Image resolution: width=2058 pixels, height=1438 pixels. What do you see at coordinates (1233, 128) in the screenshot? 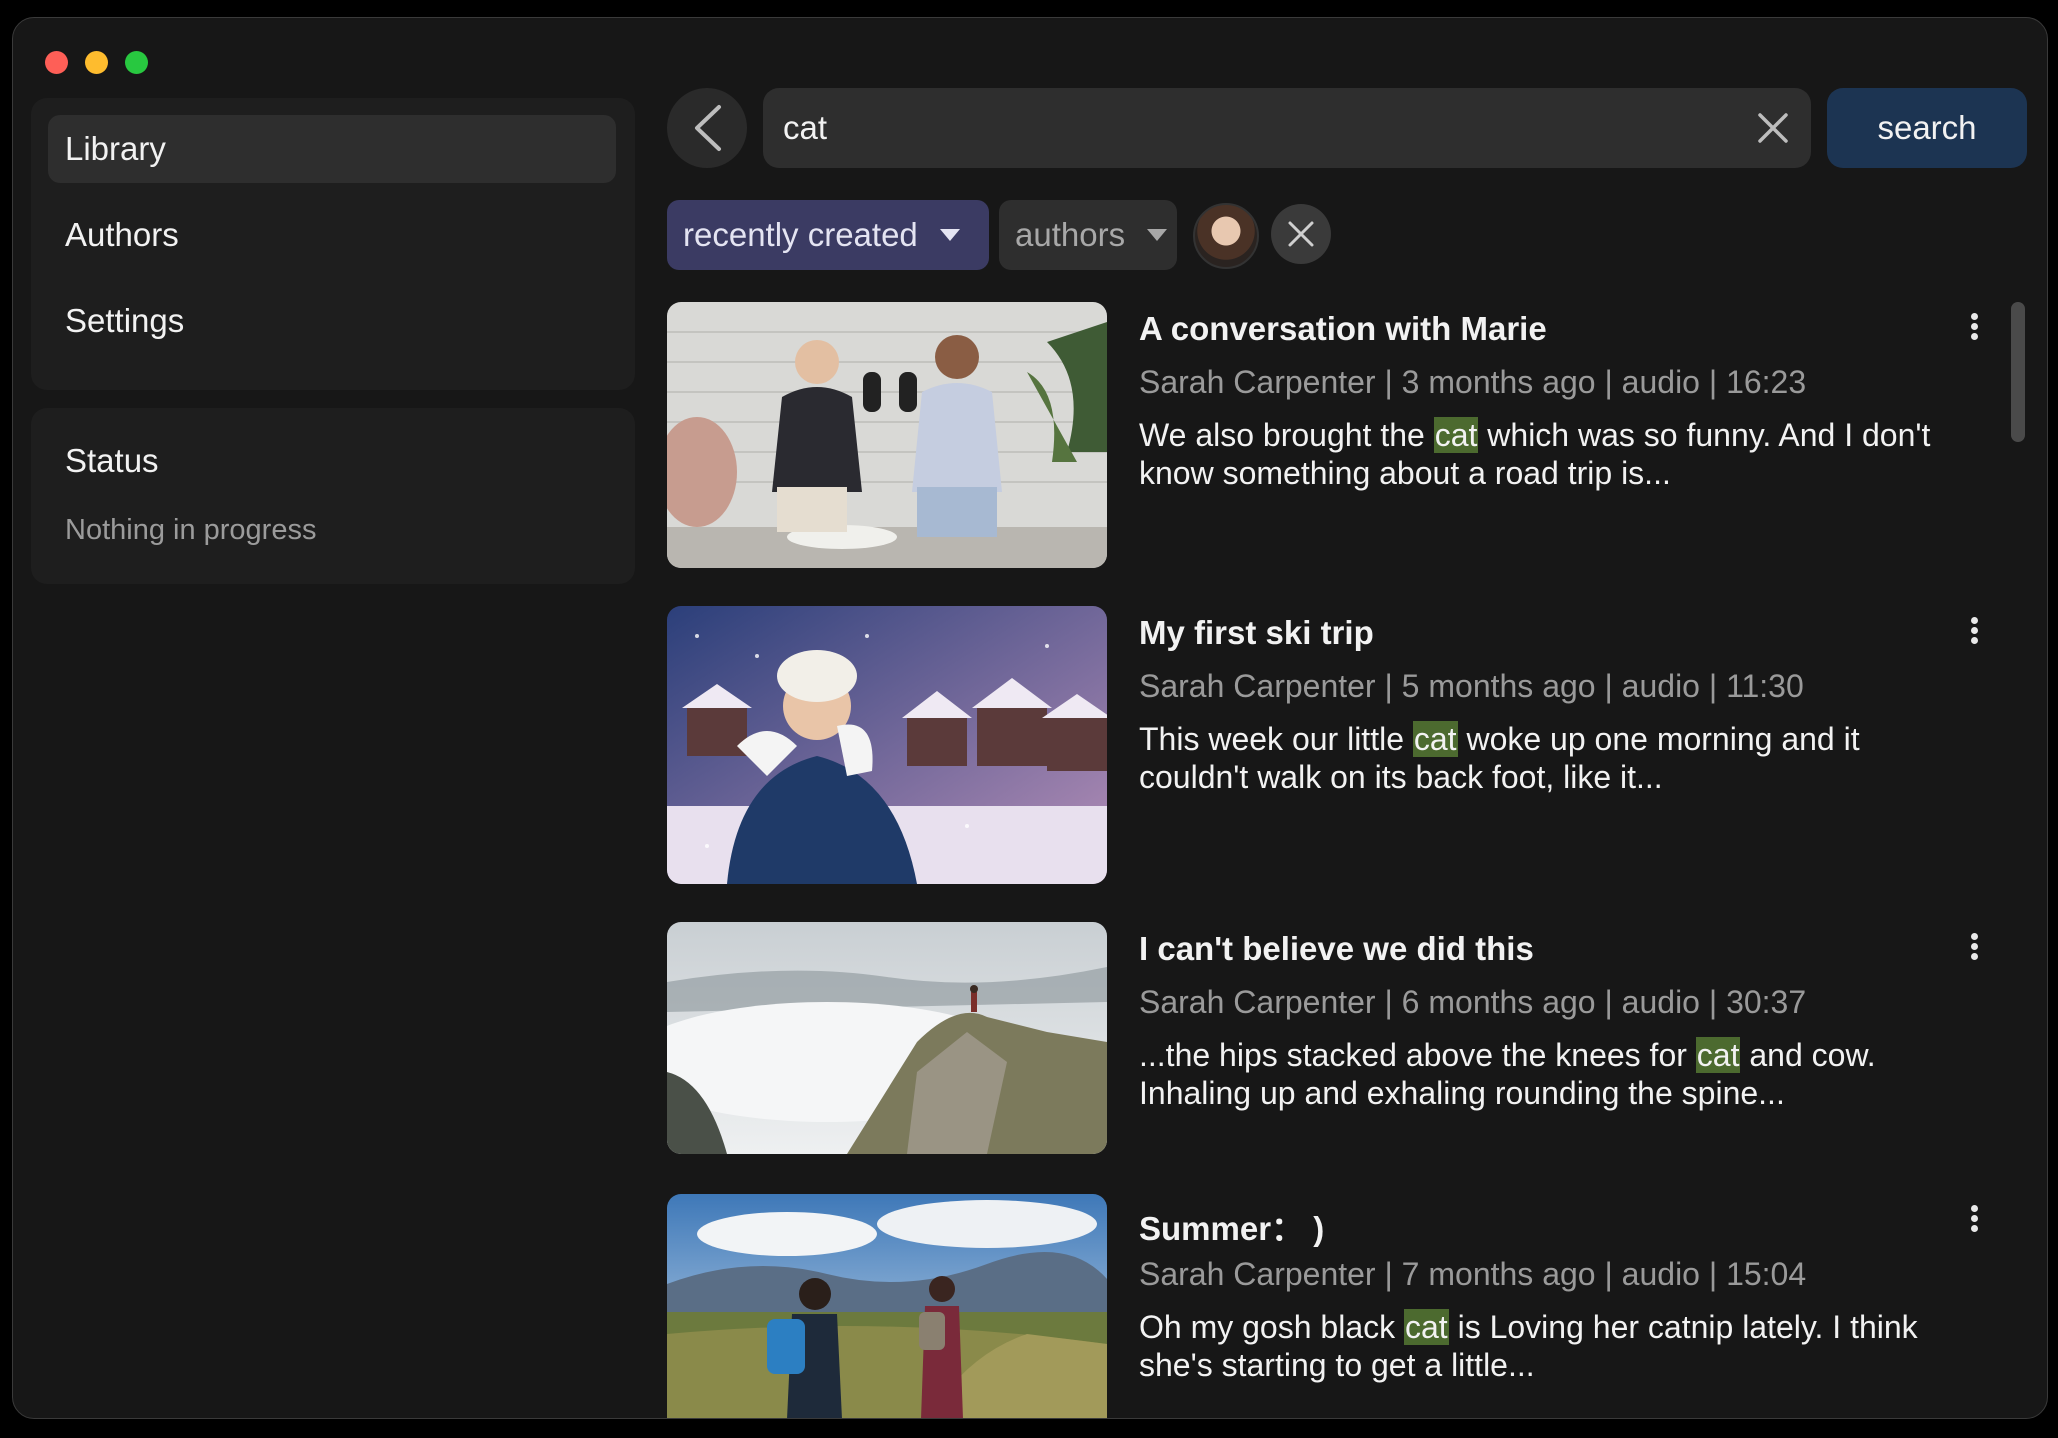
I see `search-input` at bounding box center [1233, 128].